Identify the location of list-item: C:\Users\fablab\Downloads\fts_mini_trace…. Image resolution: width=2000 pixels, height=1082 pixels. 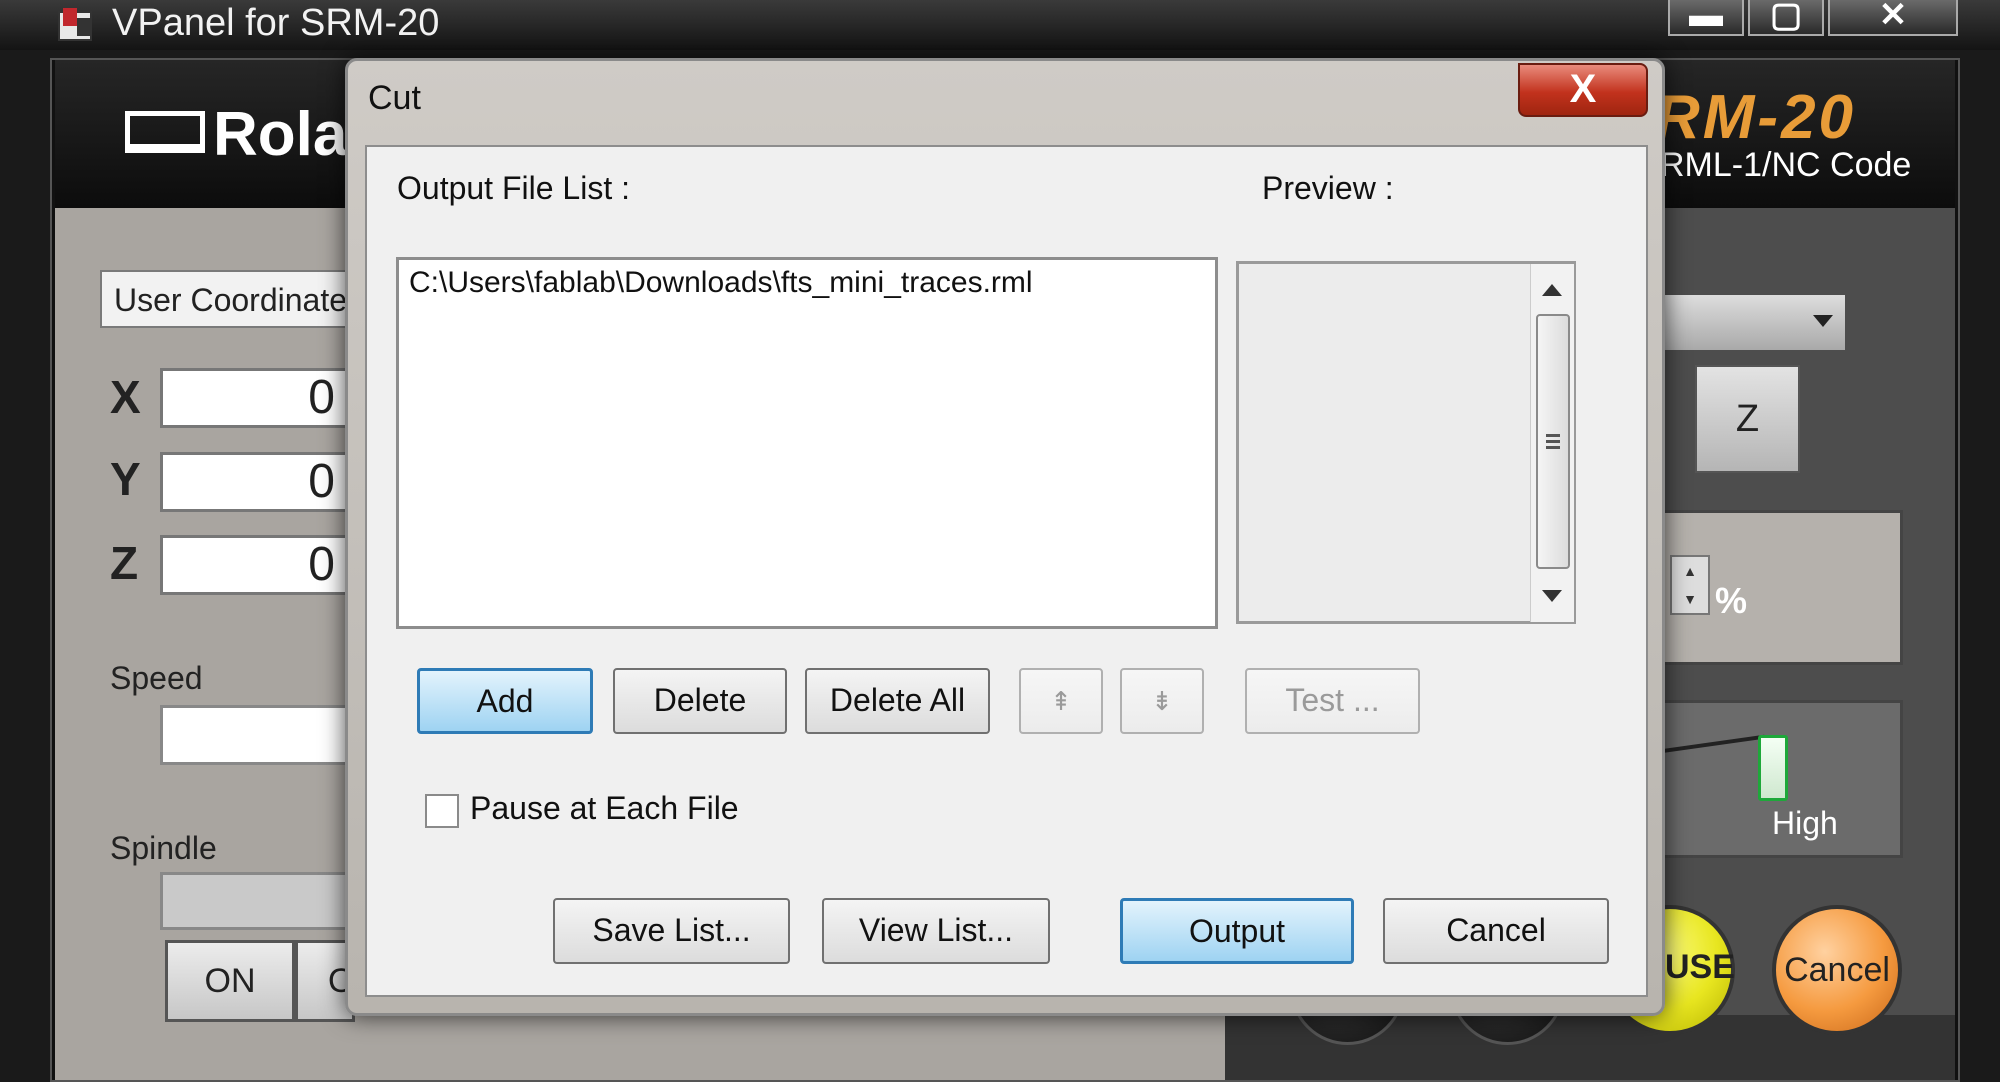
(721, 283).